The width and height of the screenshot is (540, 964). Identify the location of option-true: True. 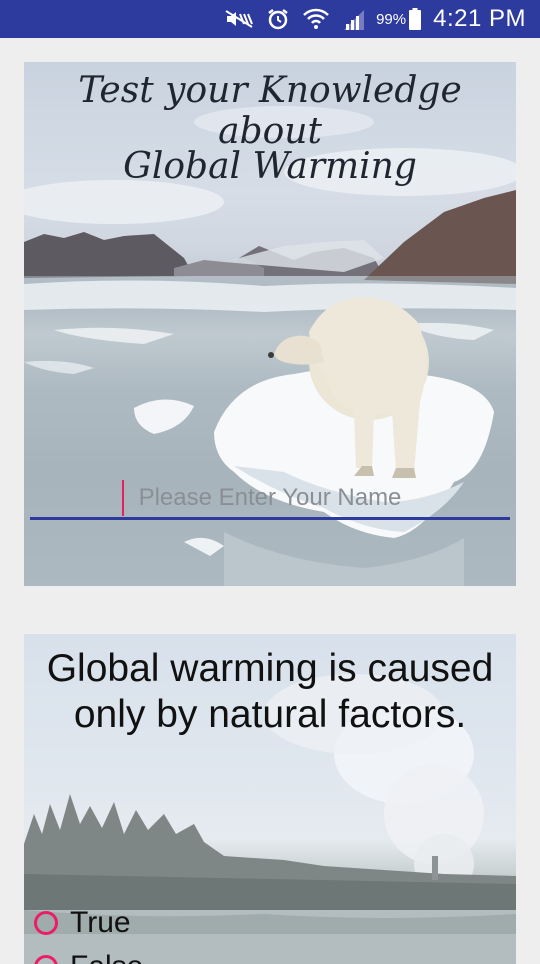
(82, 923).